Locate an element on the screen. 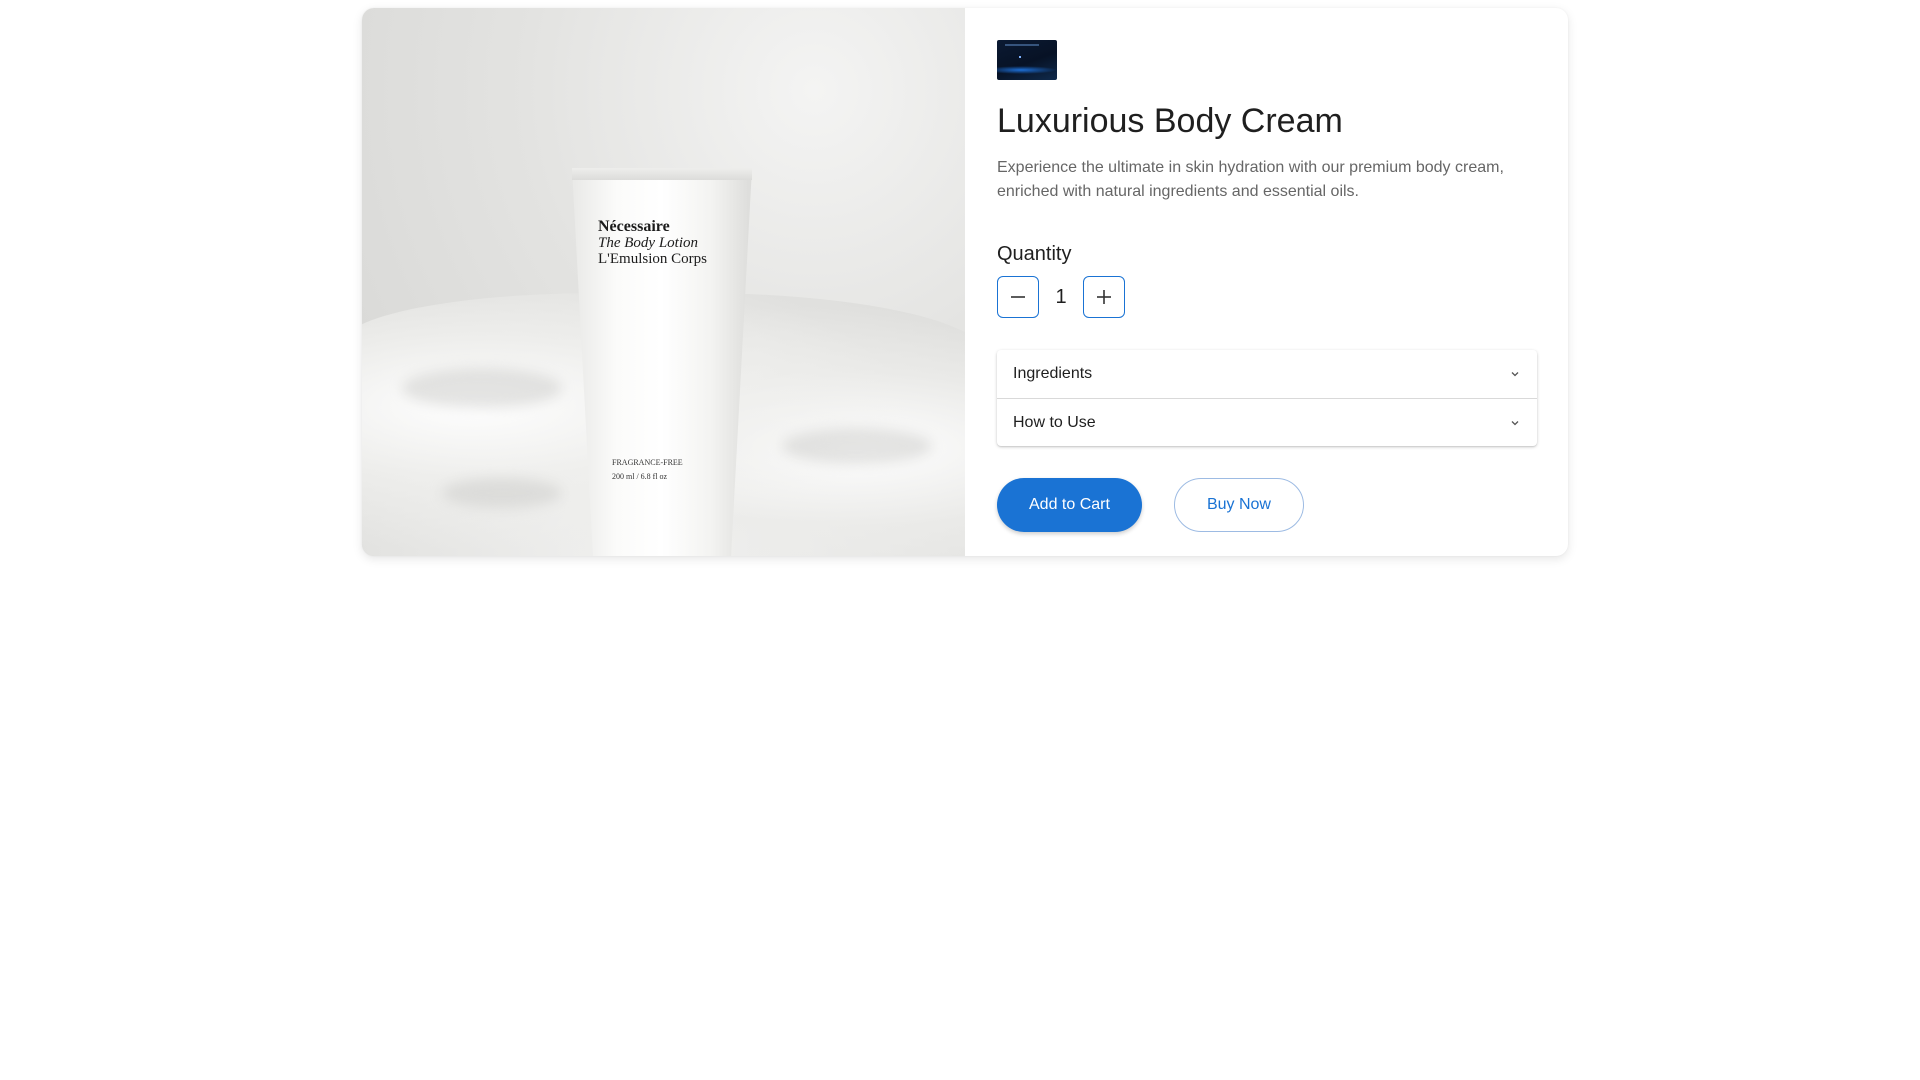 This screenshot has height=1080, width=1920. minus-icon is located at coordinates (1018, 297).